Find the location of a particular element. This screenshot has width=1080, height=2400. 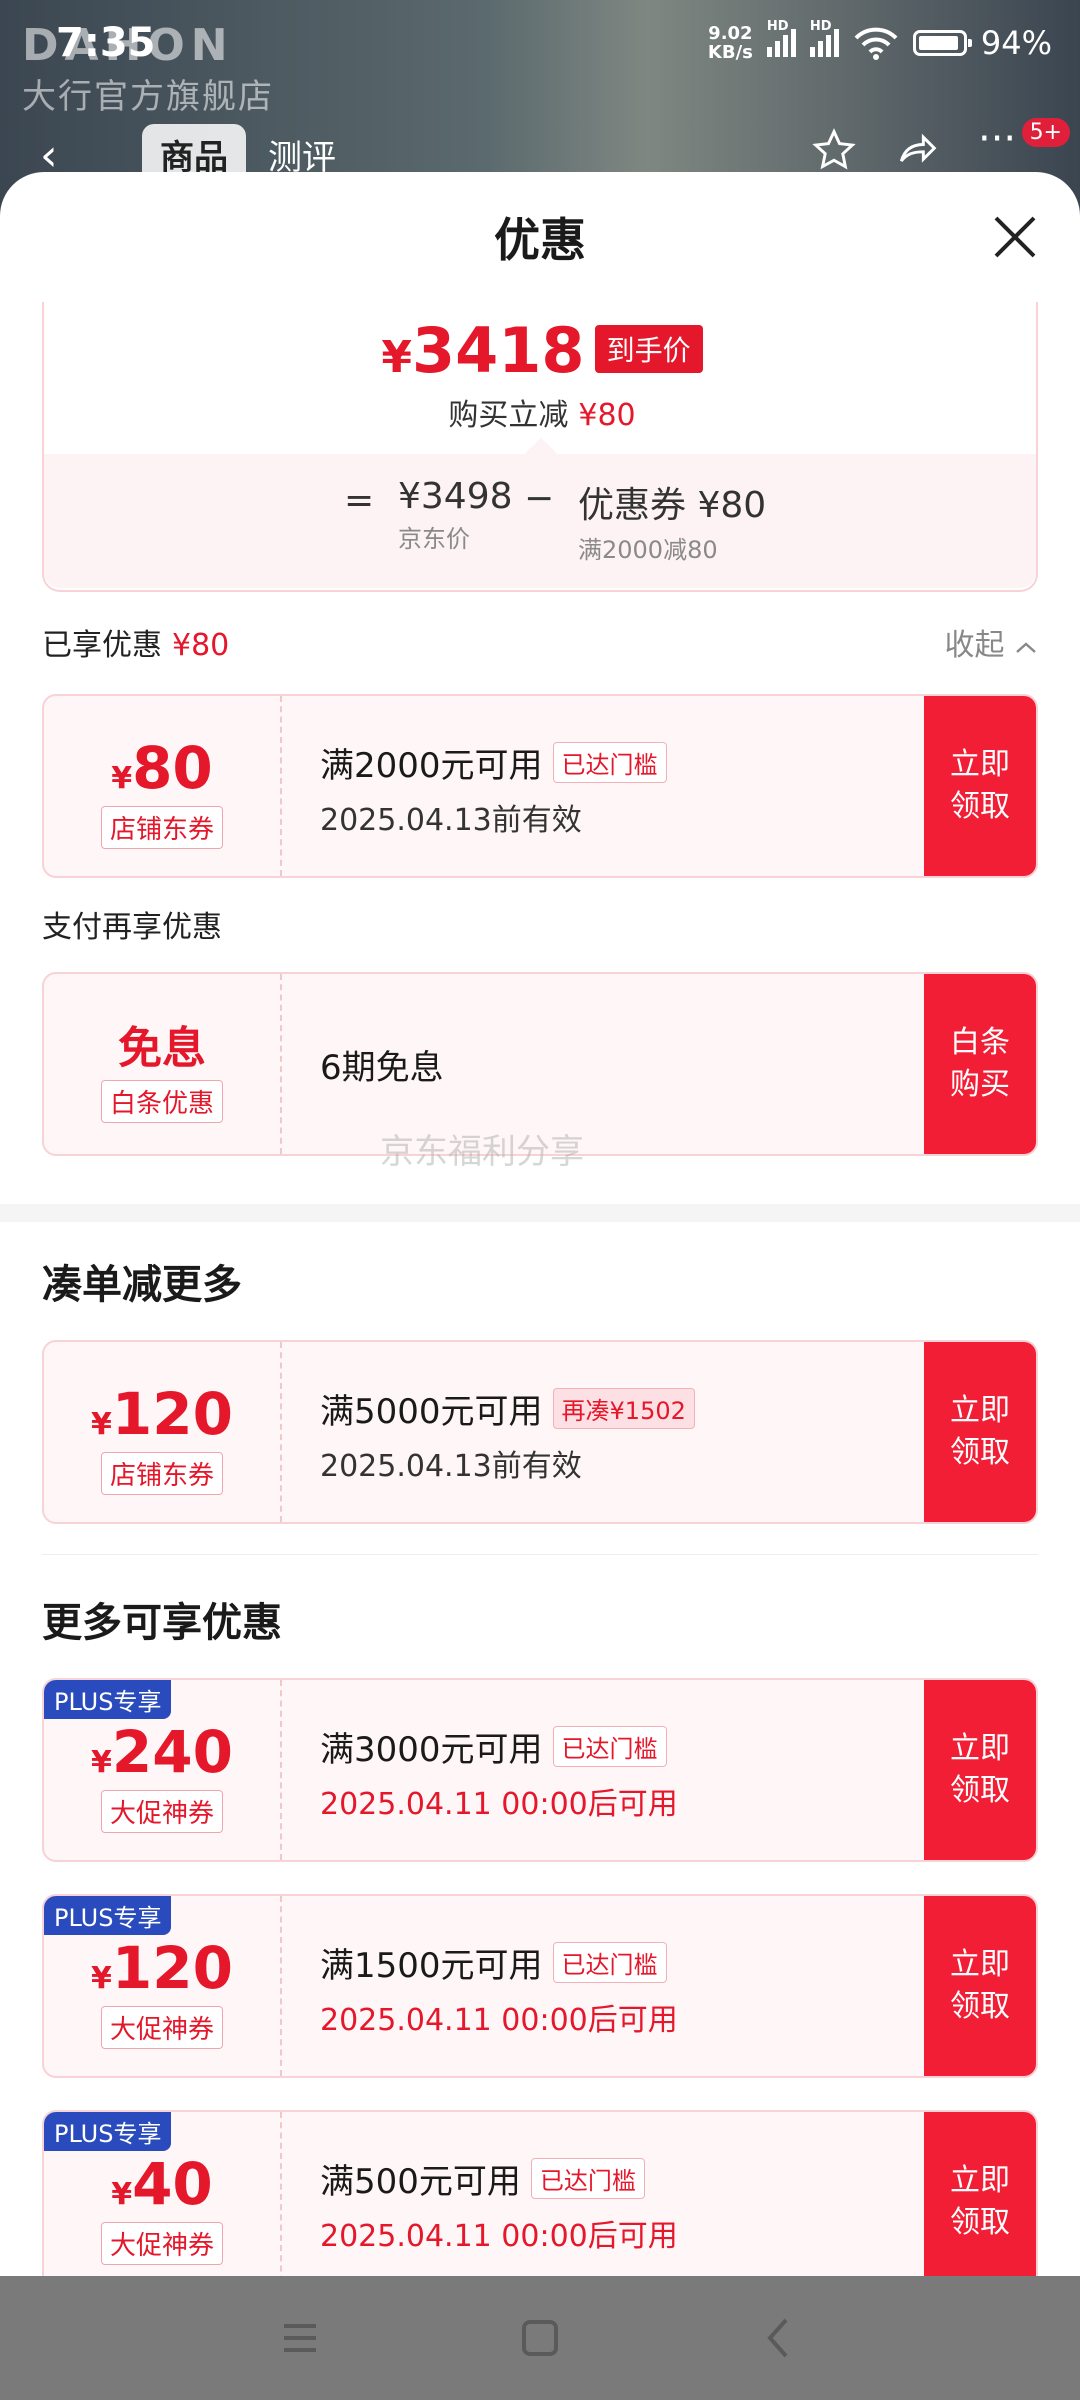

share-icon is located at coordinates (916, 150).